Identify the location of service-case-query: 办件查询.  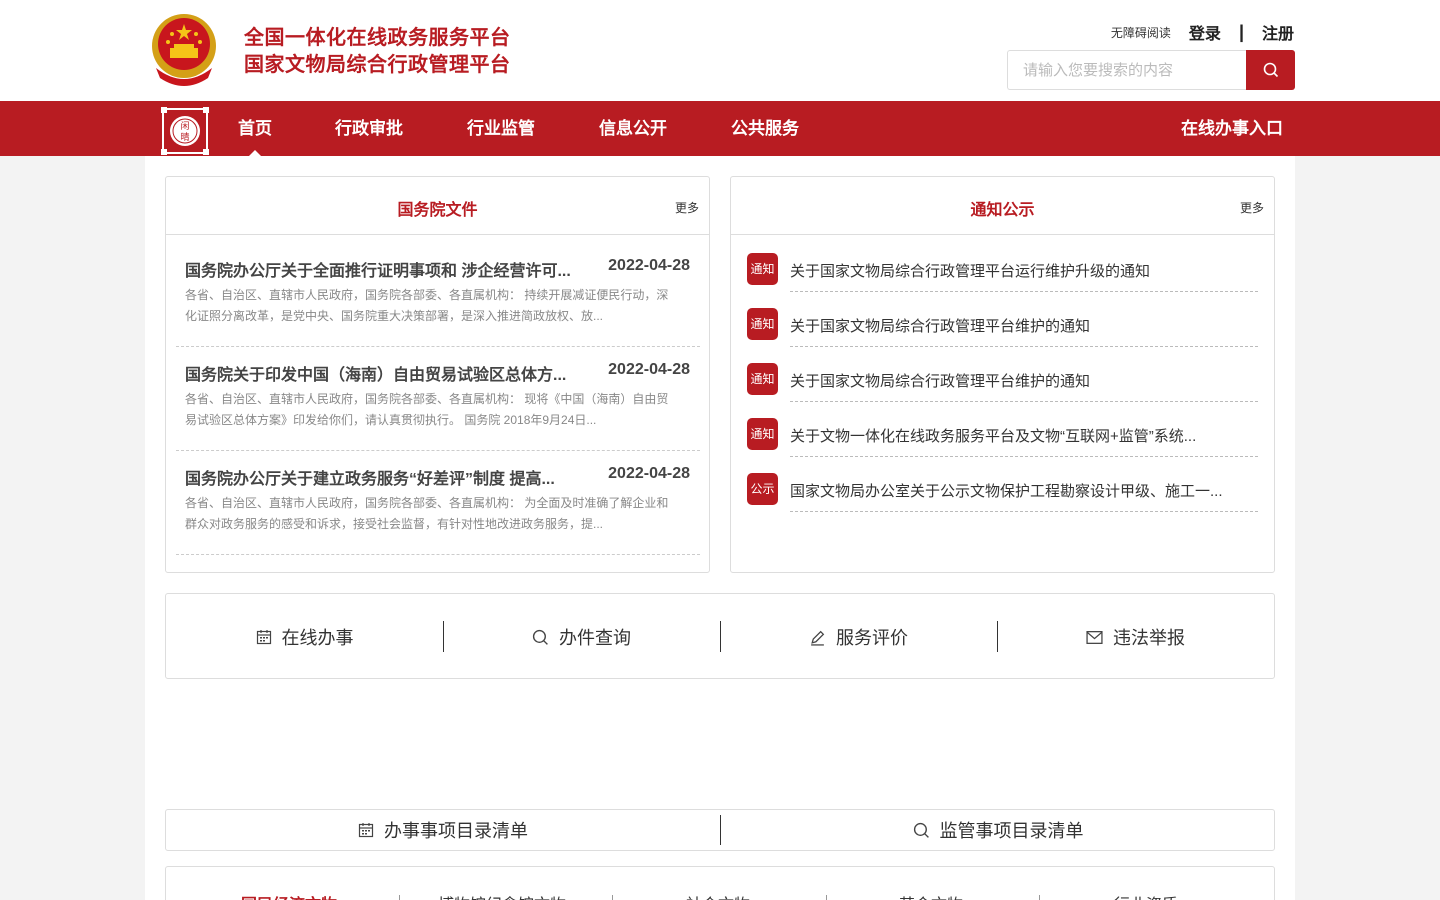
(581, 637).